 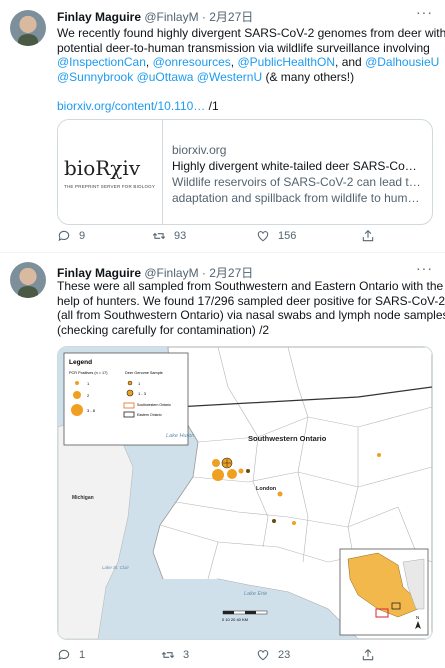 I want to click on lake-st-clair-label: Lake St. Clair, so click(x=116, y=567).